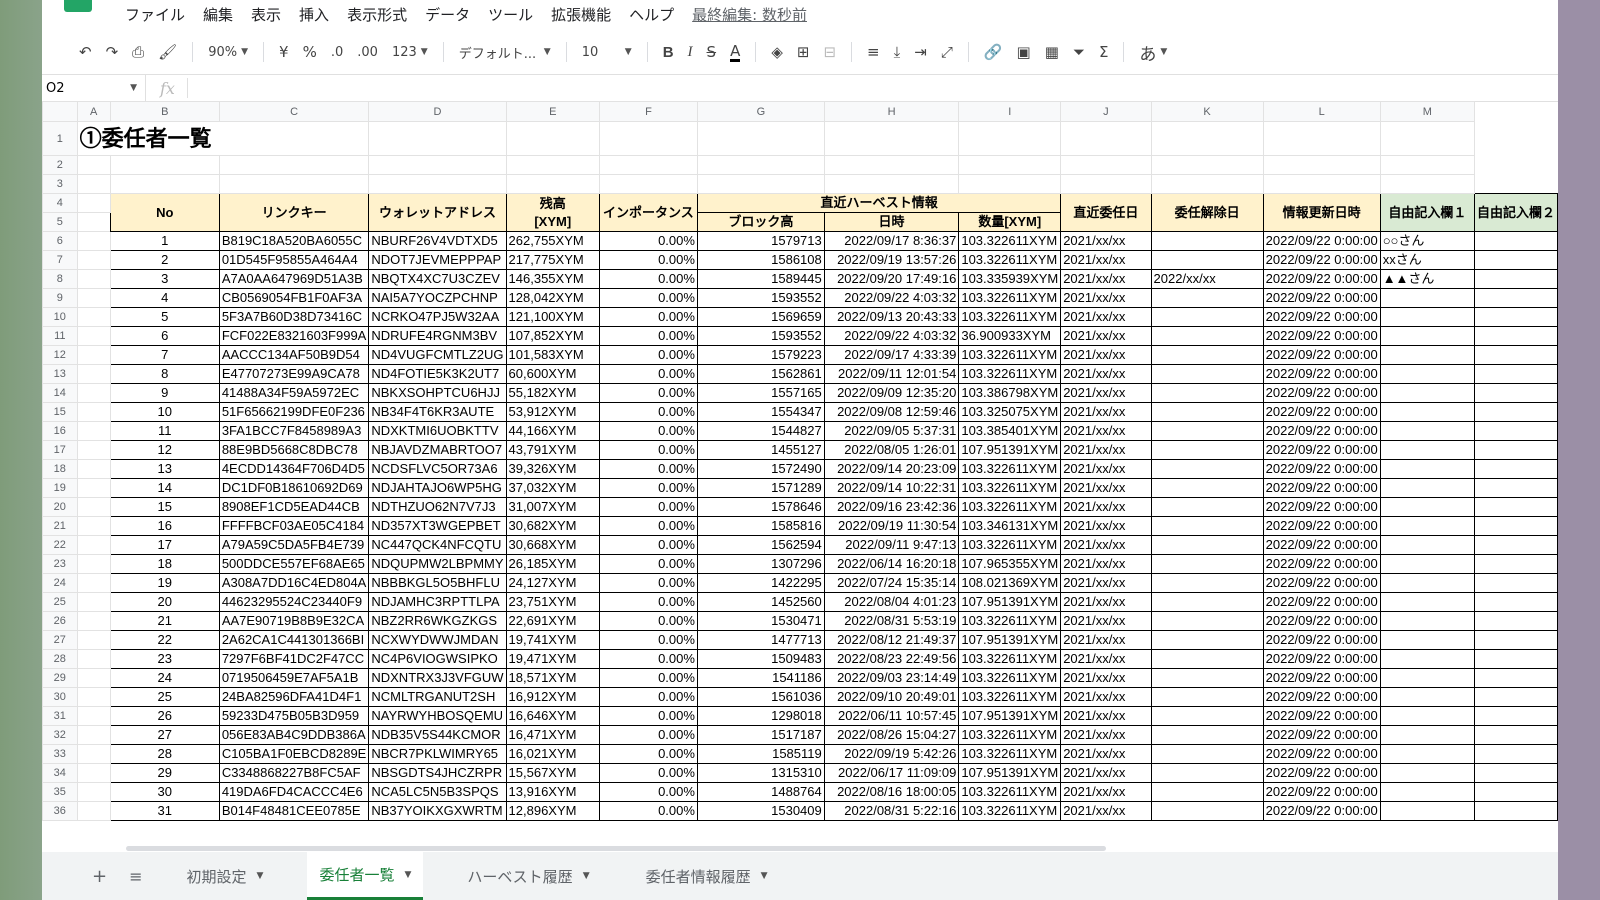  Describe the element at coordinates (60, 564) in the screenshot. I see `row-header: 23` at that location.